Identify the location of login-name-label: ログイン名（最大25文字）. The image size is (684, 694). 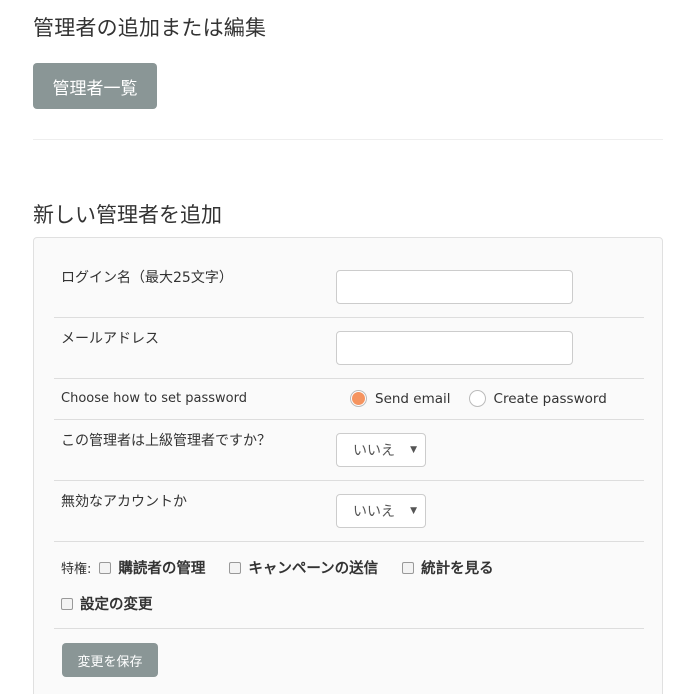
(147, 278).